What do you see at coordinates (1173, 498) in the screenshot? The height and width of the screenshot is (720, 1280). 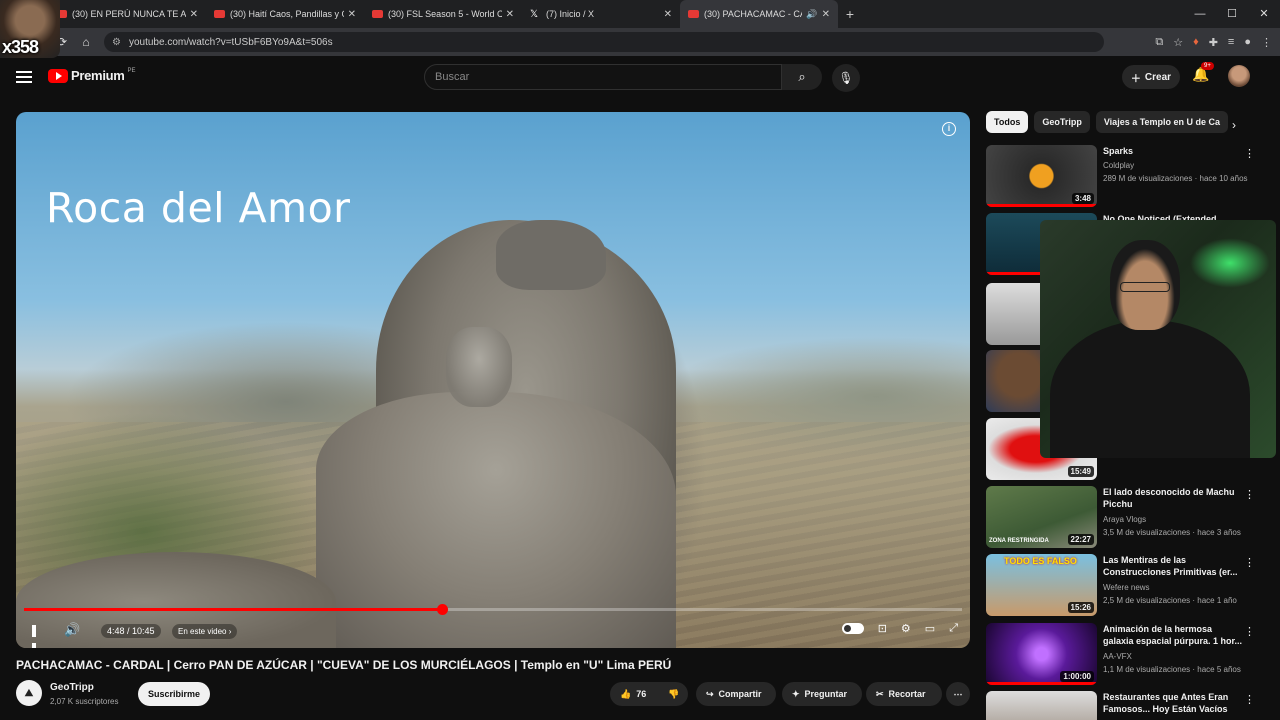 I see `rec-title: El lado desconocido de Machu Picchu` at bounding box center [1173, 498].